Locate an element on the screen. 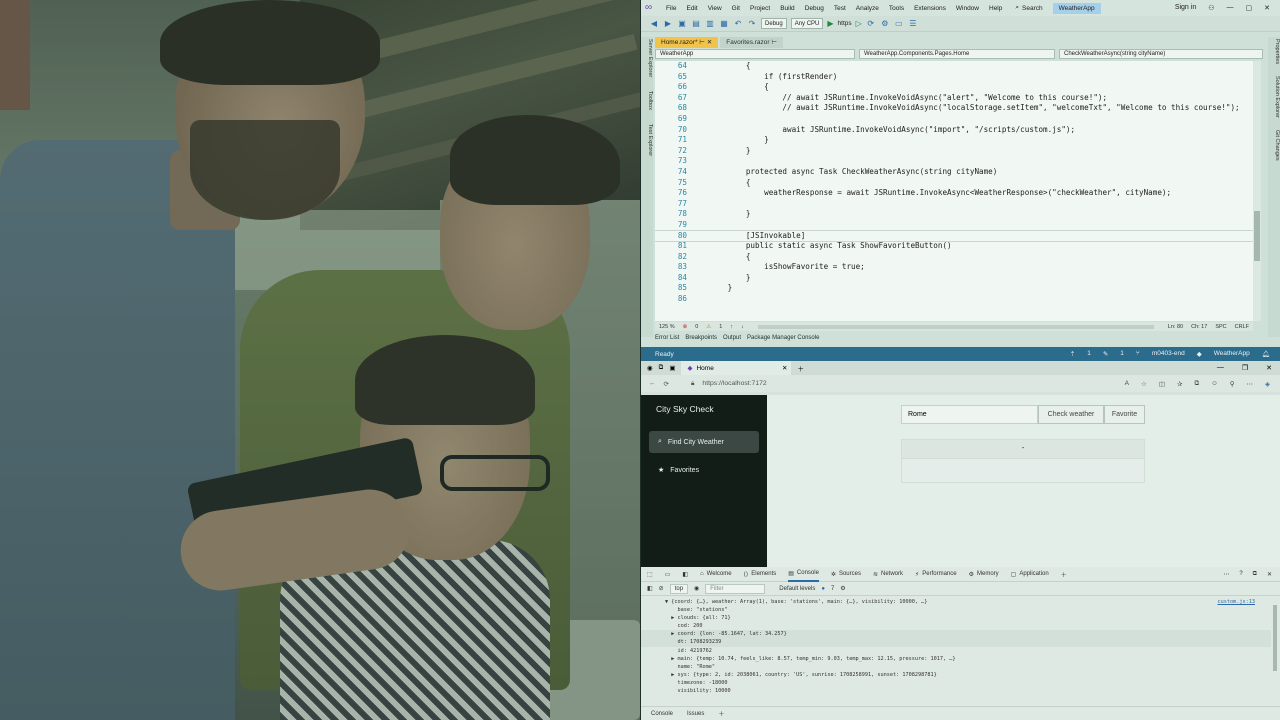 The width and height of the screenshot is (1280, 720). menu-view: View is located at coordinates (715, 8).